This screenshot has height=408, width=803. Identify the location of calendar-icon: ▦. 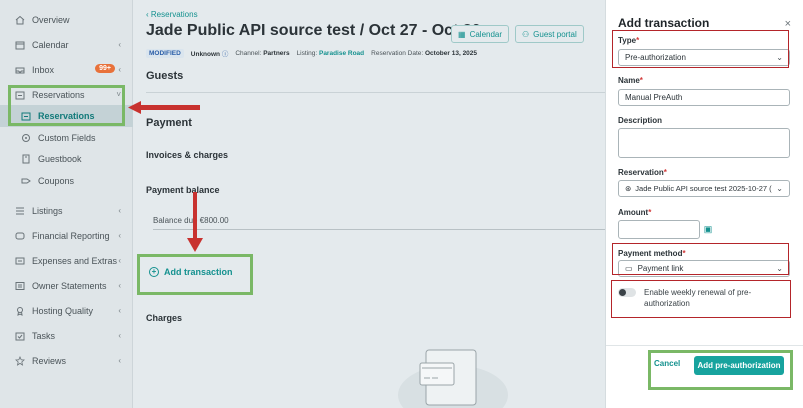
(462, 34).